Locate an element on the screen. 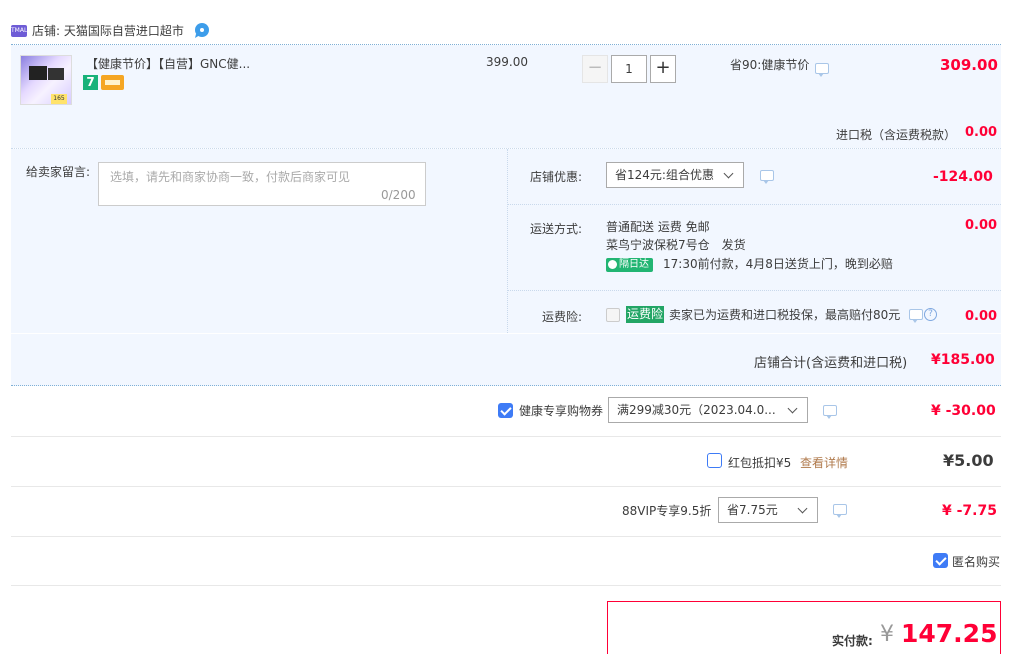  vip-value: ¥ -7.75 is located at coordinates (969, 511).